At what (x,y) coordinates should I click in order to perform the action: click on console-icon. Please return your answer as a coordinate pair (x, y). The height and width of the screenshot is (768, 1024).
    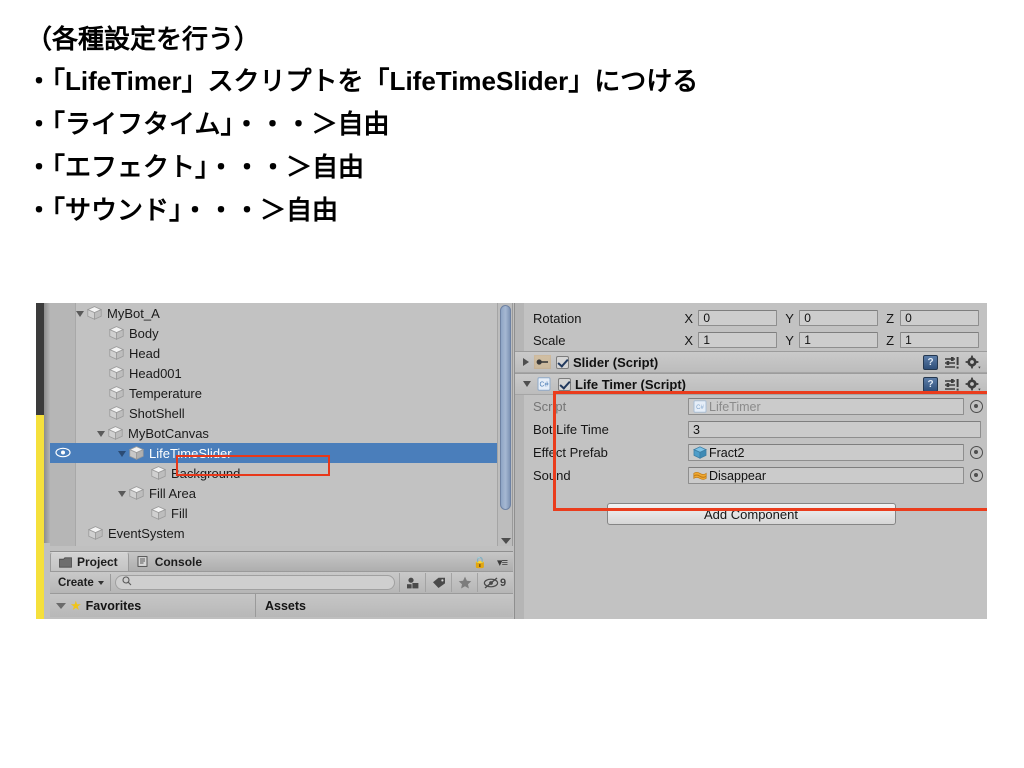
    Looking at the image, I should click on (143, 561).